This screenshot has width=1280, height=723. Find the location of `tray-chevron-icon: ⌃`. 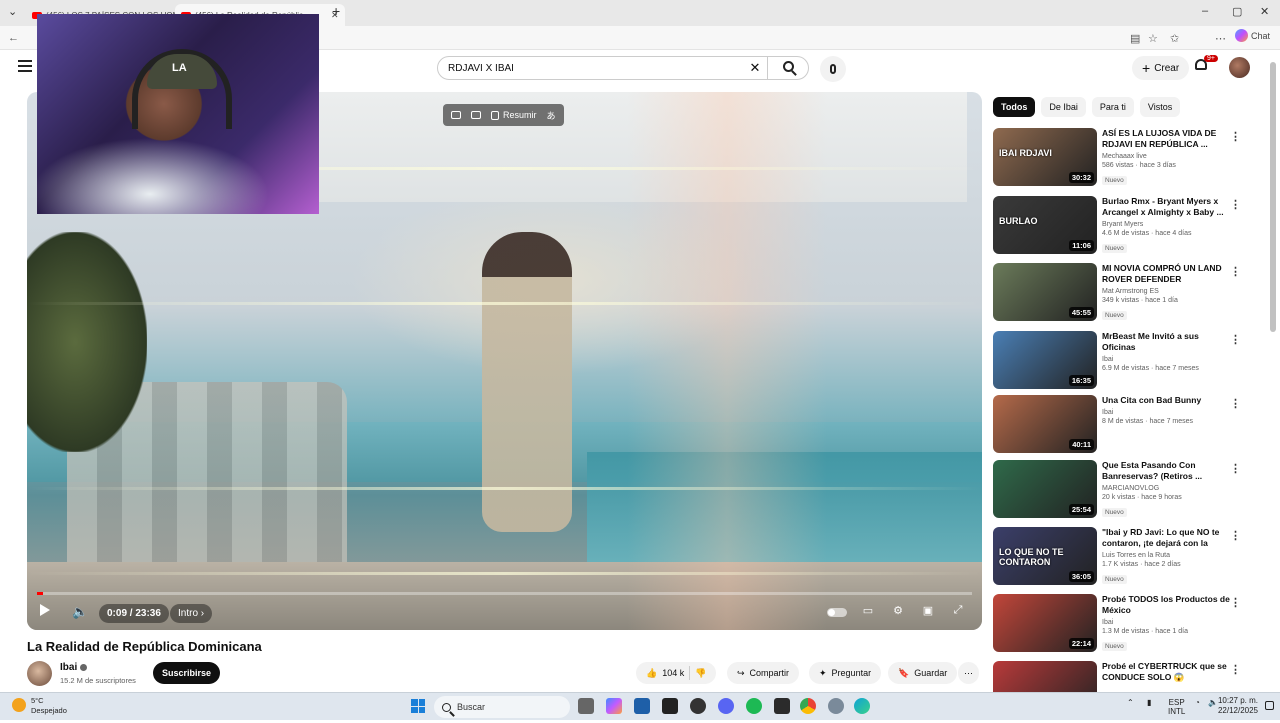

tray-chevron-icon: ⌃ is located at coordinates (1130, 702).